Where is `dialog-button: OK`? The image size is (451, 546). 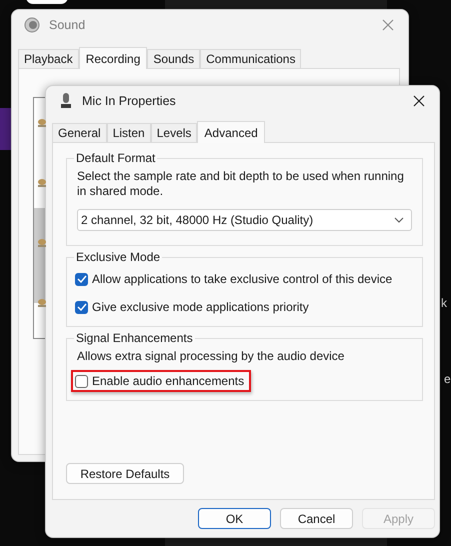
dialog-button: OK is located at coordinates (234, 518).